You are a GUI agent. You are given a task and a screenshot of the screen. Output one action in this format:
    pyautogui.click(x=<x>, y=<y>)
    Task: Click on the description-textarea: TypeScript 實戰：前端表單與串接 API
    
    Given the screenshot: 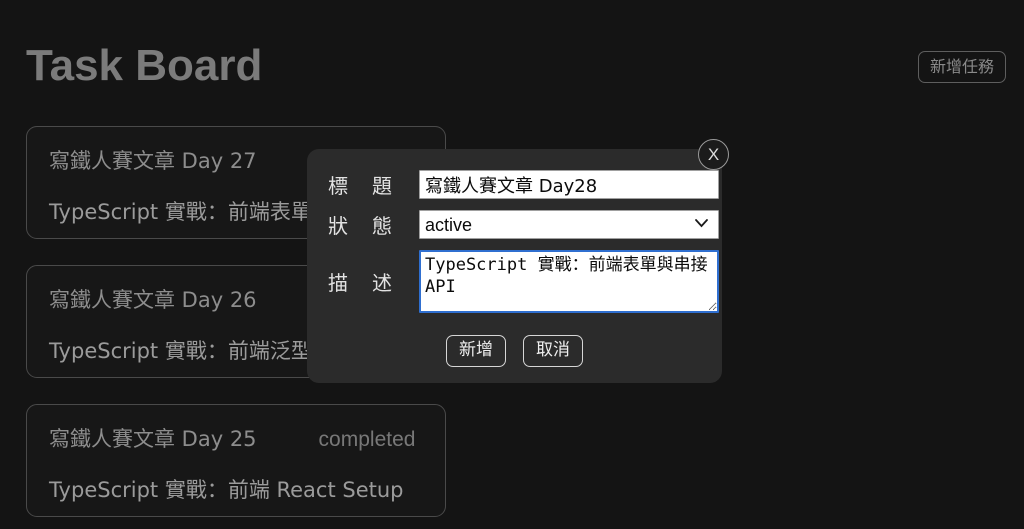 What is the action you would take?
    pyautogui.click(x=569, y=281)
    